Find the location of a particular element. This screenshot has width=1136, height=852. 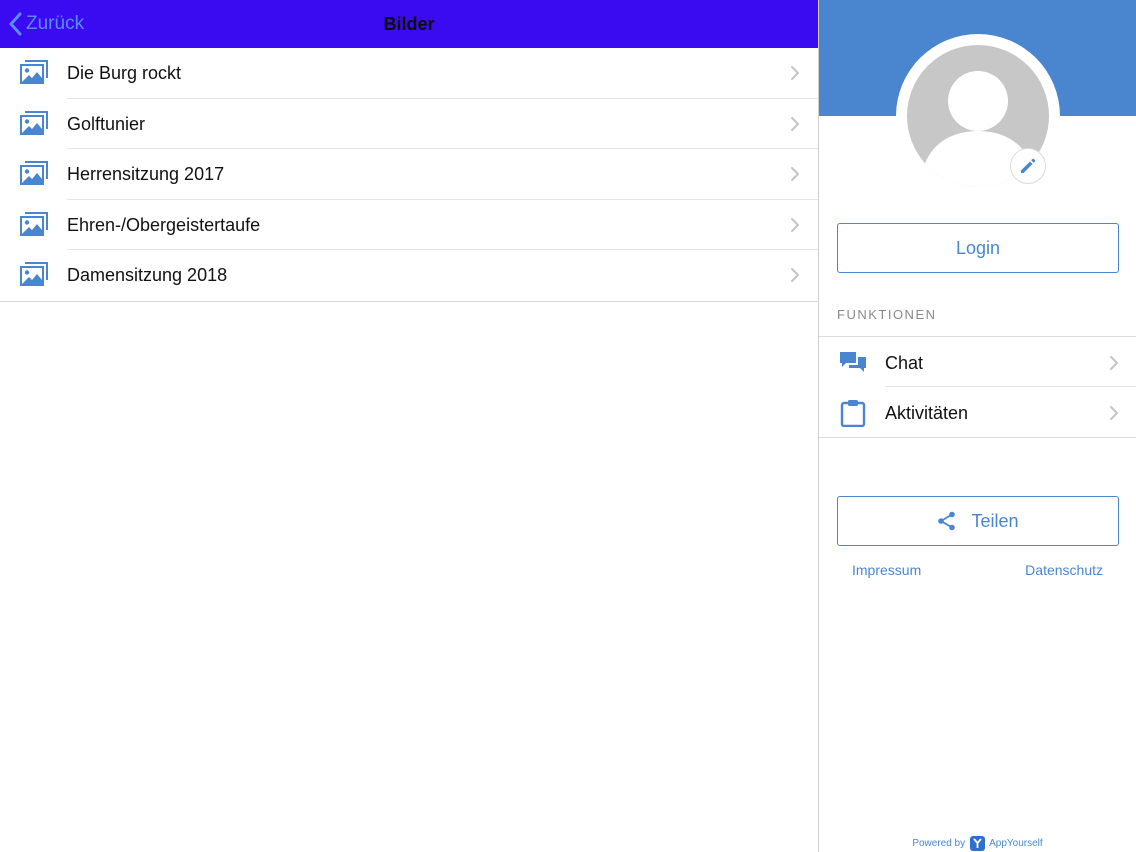

share-label: Teilen is located at coordinates (995, 520).